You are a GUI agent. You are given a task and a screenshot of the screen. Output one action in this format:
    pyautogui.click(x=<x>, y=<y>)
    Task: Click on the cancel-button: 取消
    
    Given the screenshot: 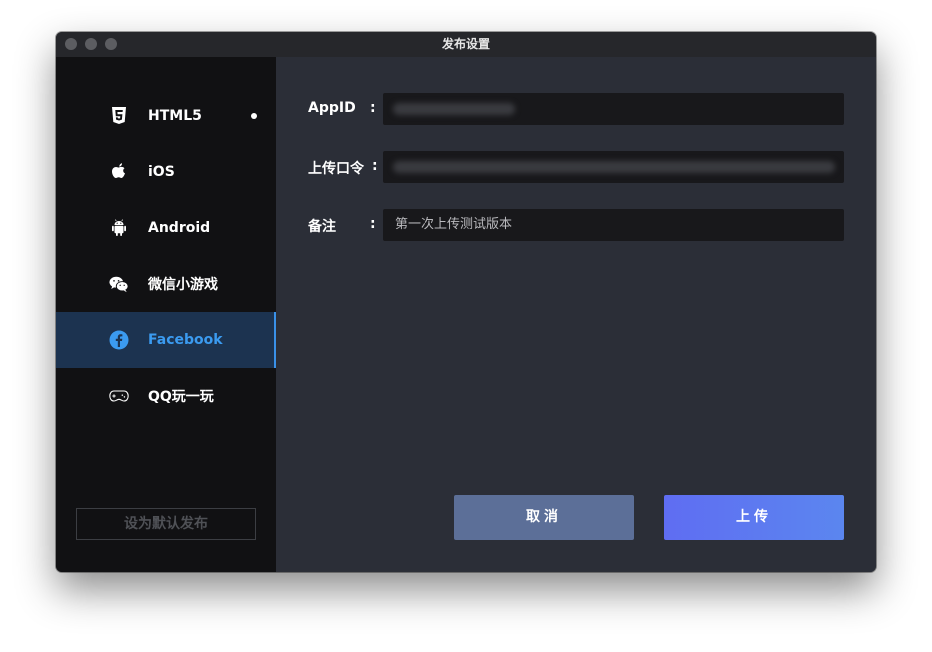 What is the action you would take?
    pyautogui.click(x=544, y=517)
    